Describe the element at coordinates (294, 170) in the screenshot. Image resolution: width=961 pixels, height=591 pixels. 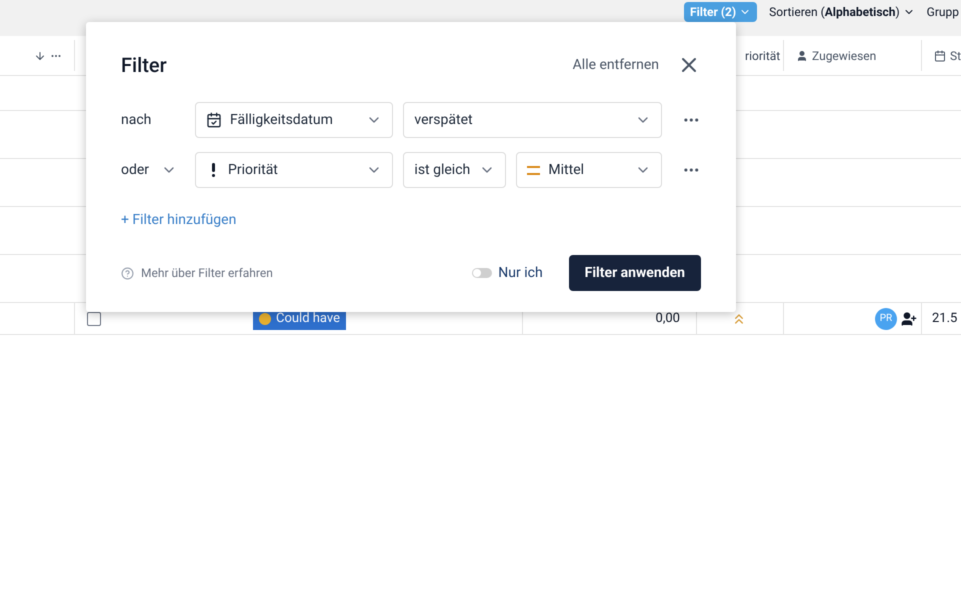
I see `field-select: Priorität` at that location.